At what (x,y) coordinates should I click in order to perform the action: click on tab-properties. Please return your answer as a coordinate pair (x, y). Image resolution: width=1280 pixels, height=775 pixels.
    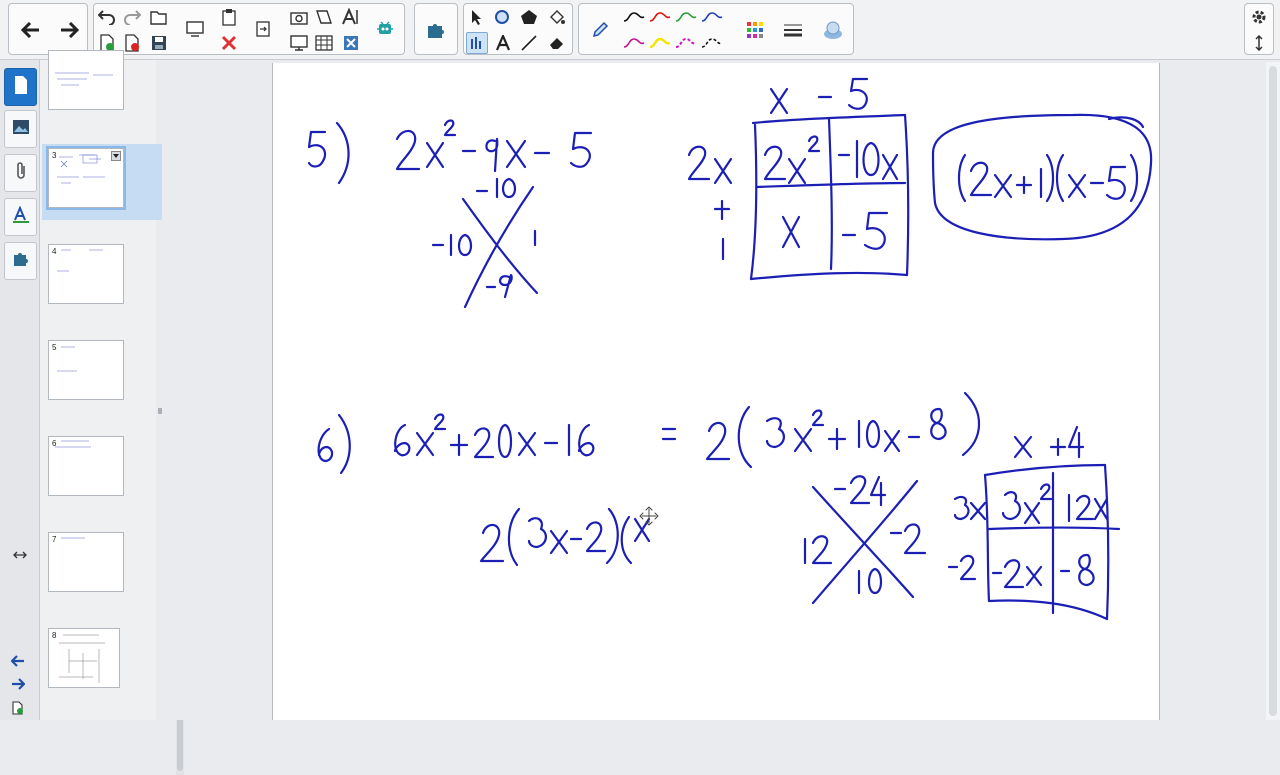
    Looking at the image, I should click on (20, 217).